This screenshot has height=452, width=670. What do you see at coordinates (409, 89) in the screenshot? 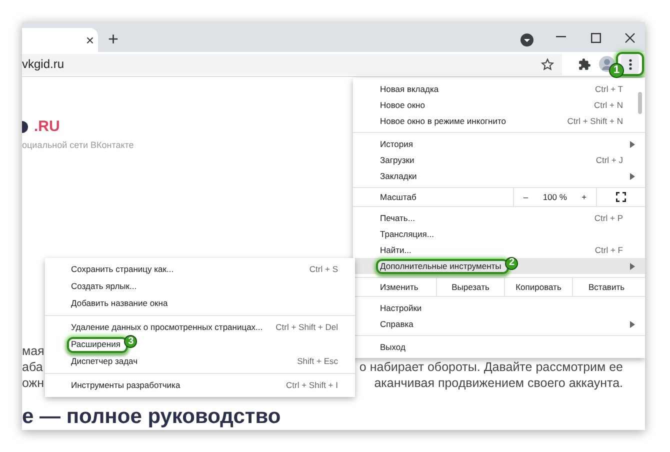
I see `menu-item-label: Новая вкладка` at bounding box center [409, 89].